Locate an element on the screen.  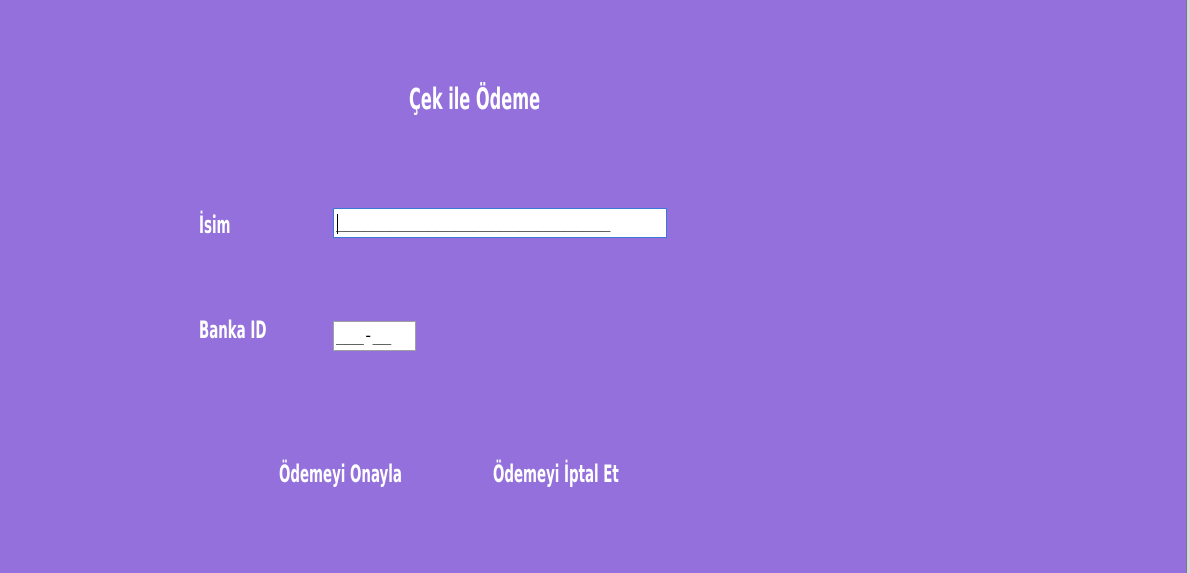
name-input-mask: ______________________________ is located at coordinates (473, 222).